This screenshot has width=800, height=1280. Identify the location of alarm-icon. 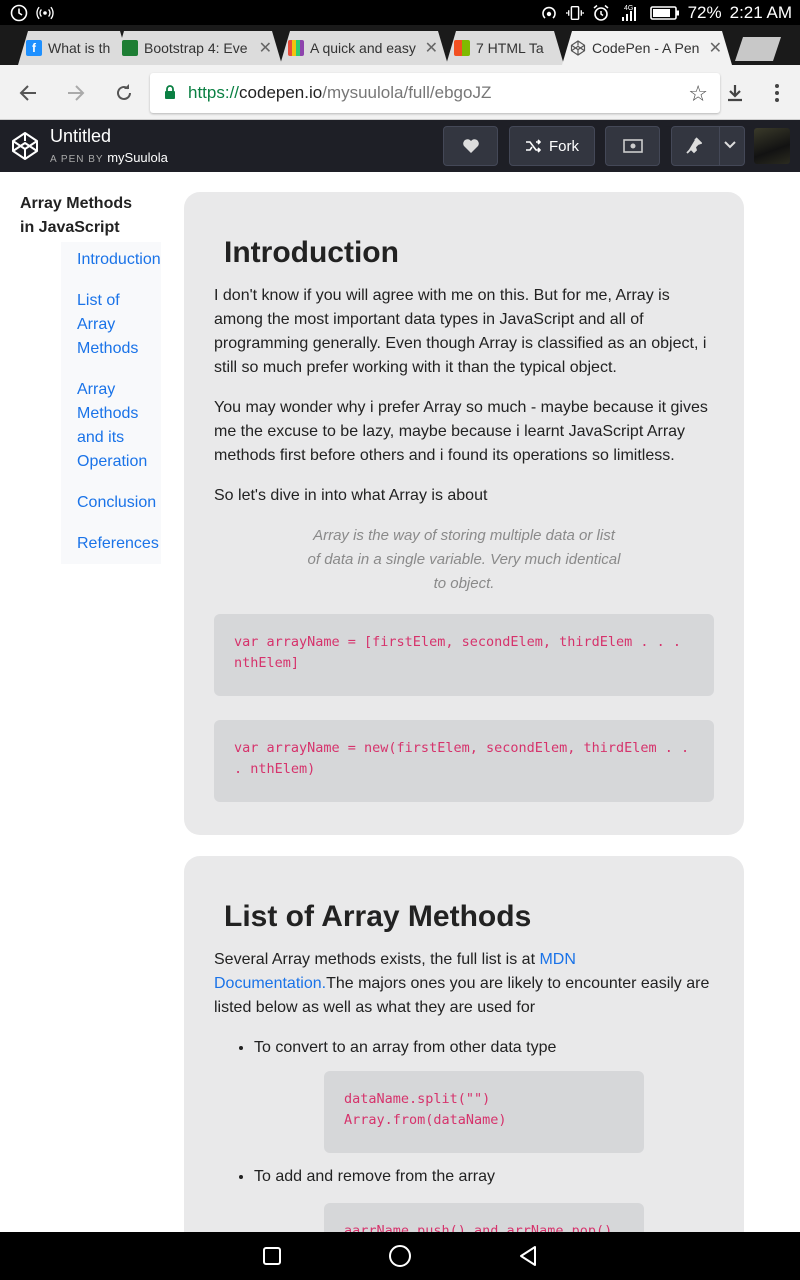
(601, 13).